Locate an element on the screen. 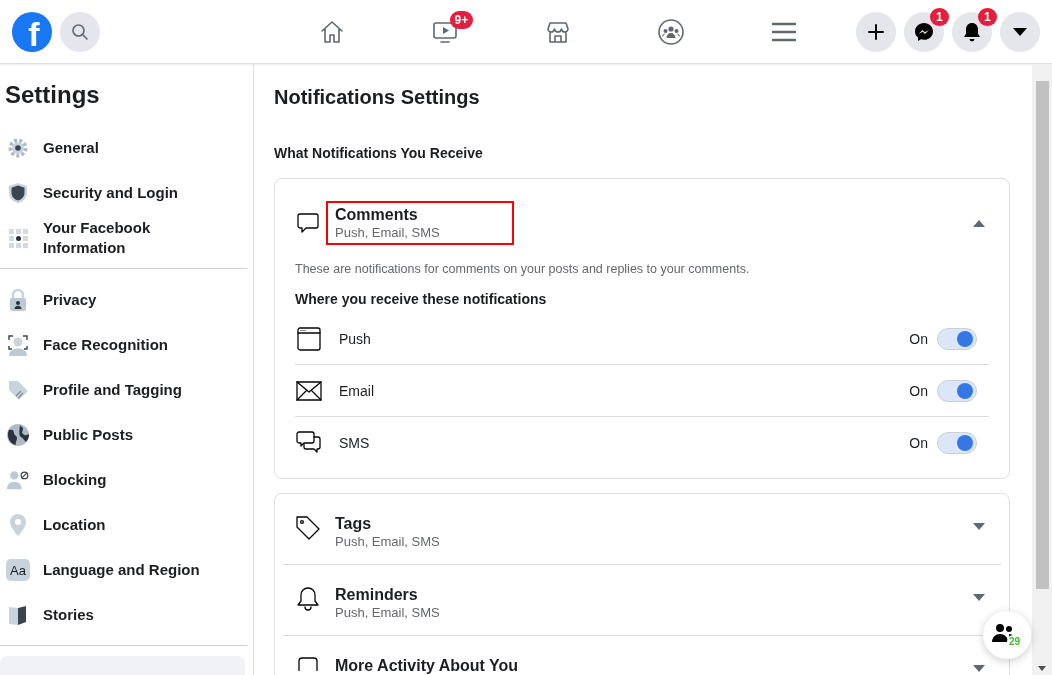 This screenshot has height=675, width=1052. tag-icon is located at coordinates (308, 528).